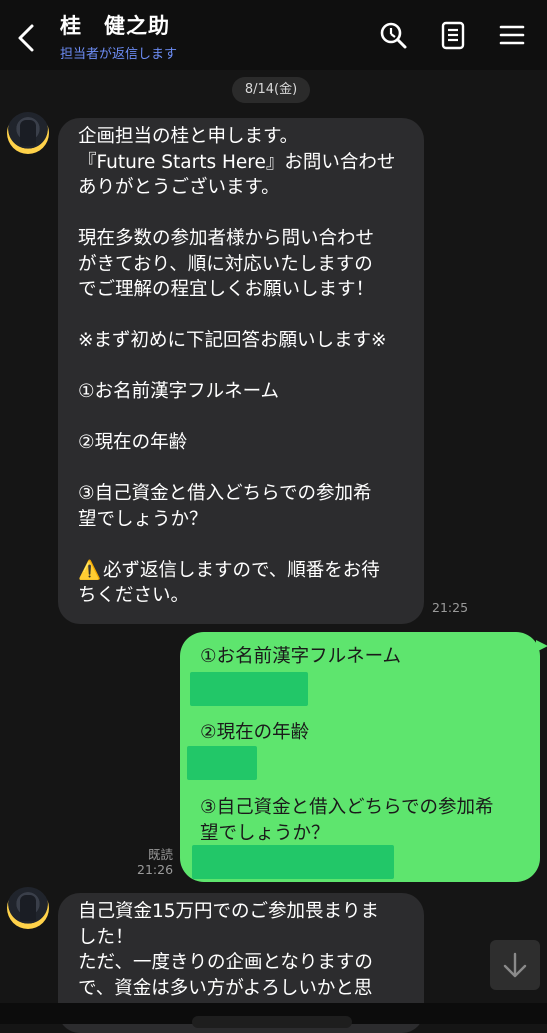 The width and height of the screenshot is (547, 1033). Describe the element at coordinates (225, 962) in the screenshot. I see `message-line: ただ、一度きりの企画となりますの` at that location.